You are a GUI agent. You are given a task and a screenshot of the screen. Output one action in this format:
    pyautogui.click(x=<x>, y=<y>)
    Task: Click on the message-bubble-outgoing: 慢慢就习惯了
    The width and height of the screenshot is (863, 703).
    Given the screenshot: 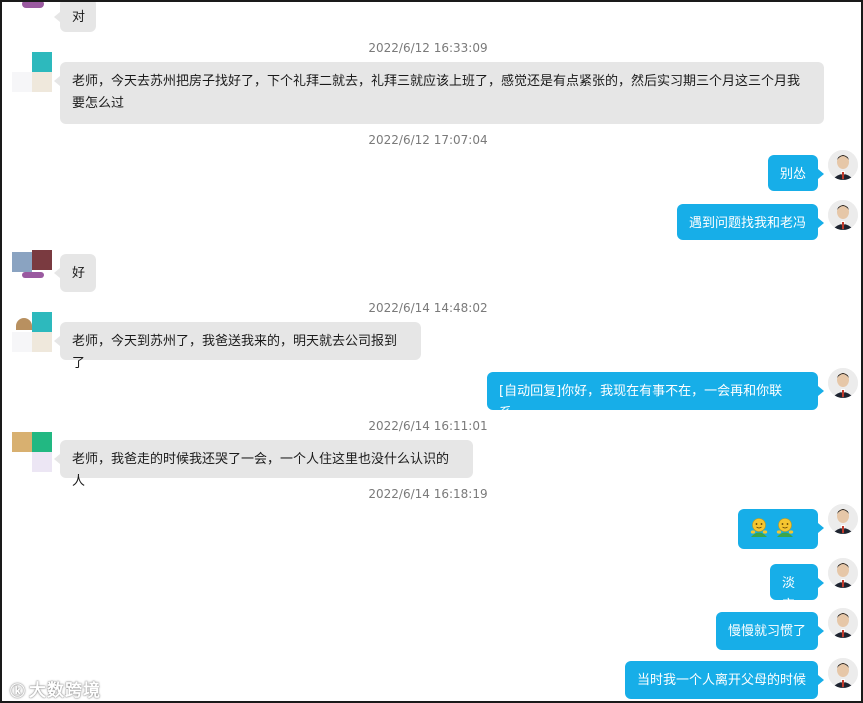 What is the action you would take?
    pyautogui.click(x=770, y=631)
    